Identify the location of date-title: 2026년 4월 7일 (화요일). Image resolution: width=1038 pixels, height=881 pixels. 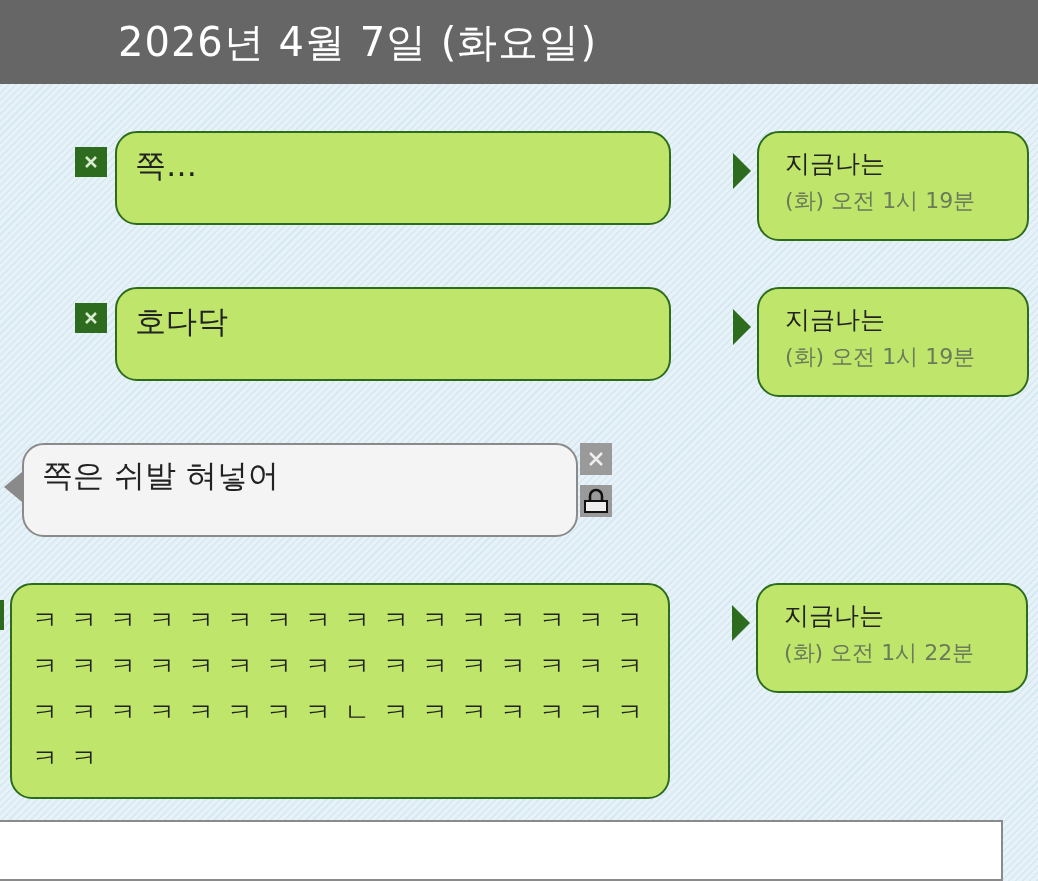
(358, 42).